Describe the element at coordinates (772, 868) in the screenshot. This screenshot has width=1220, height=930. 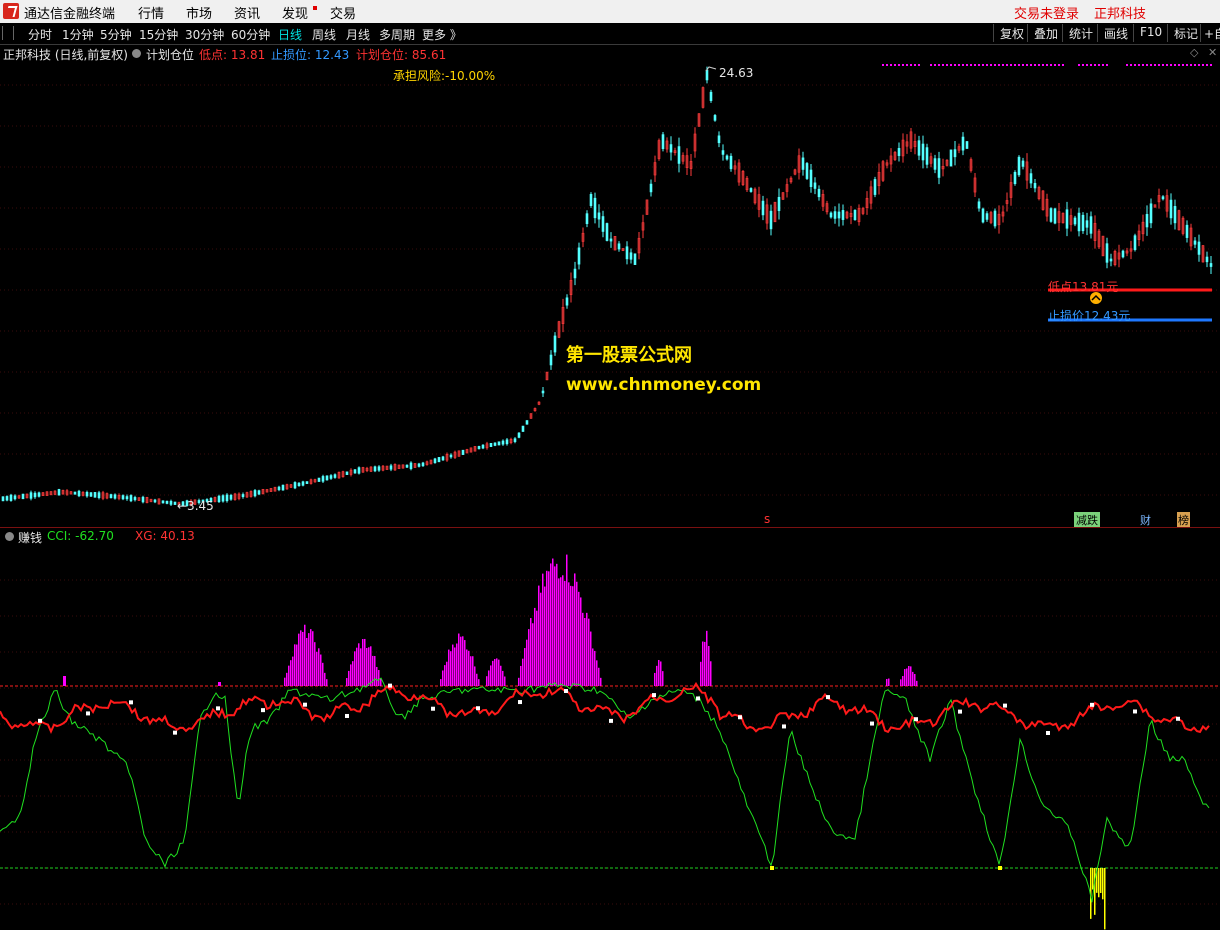
I see `cci-low-dot` at that location.